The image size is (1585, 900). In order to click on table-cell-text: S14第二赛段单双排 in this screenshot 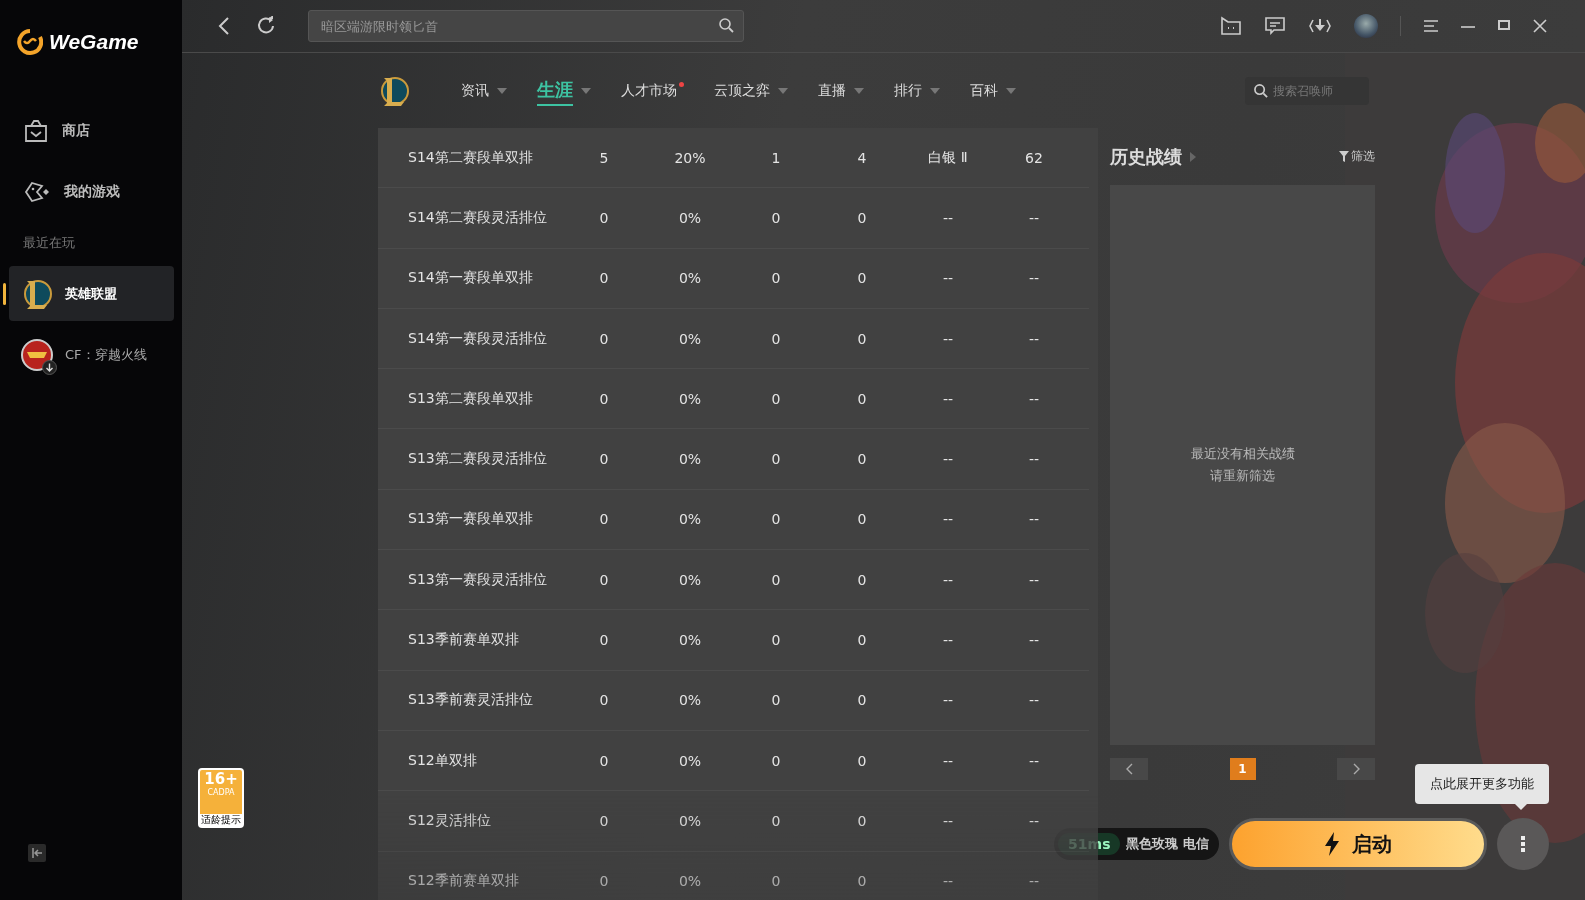, I will do `click(471, 157)`.